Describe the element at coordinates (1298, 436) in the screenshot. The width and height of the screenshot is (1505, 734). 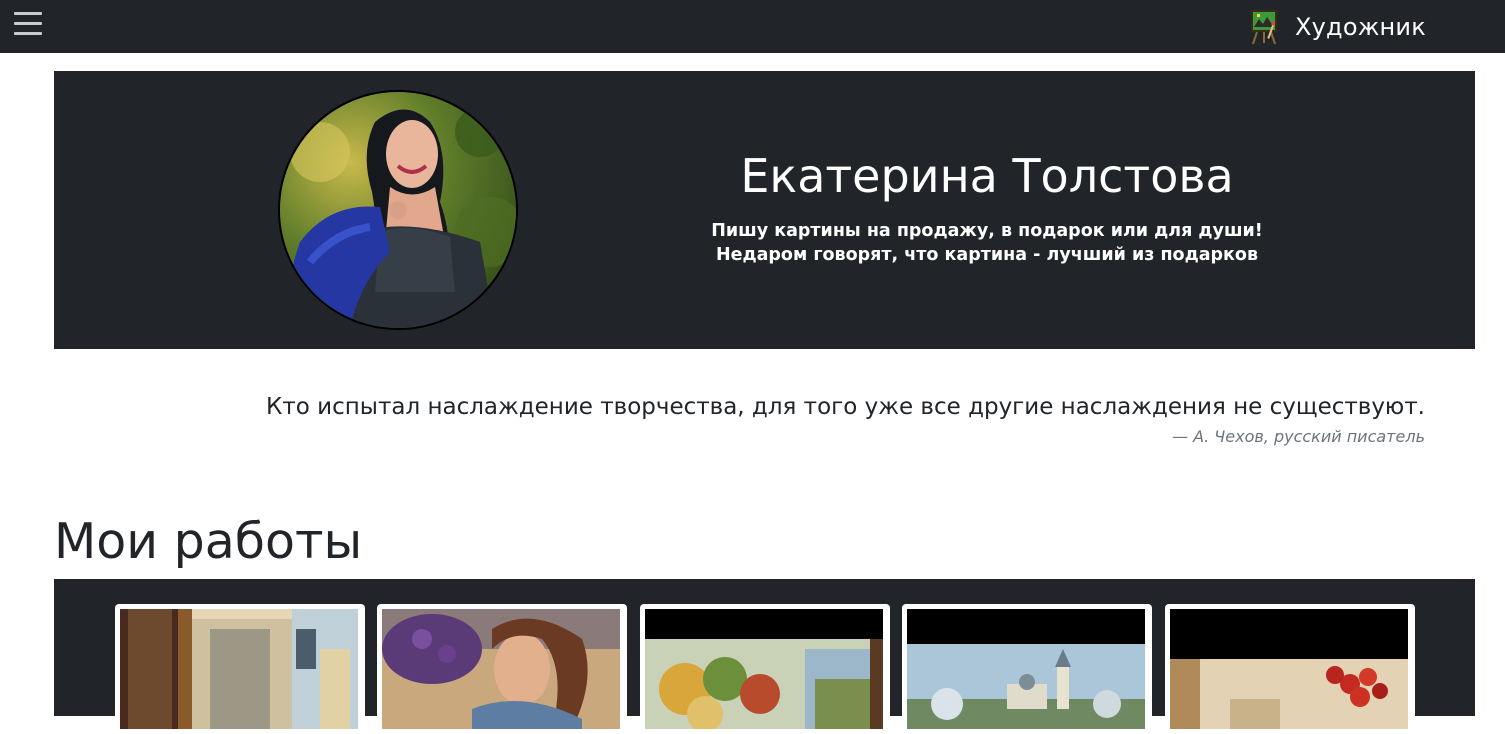
I see `quote-author: — А. Чехов, русский писатель` at that location.